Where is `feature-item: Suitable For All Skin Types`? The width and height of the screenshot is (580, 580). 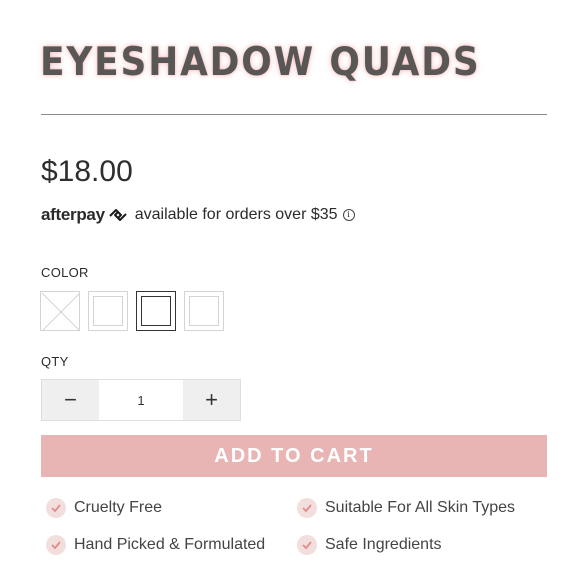 feature-item: Suitable For All Skin Types is located at coordinates (406, 508).